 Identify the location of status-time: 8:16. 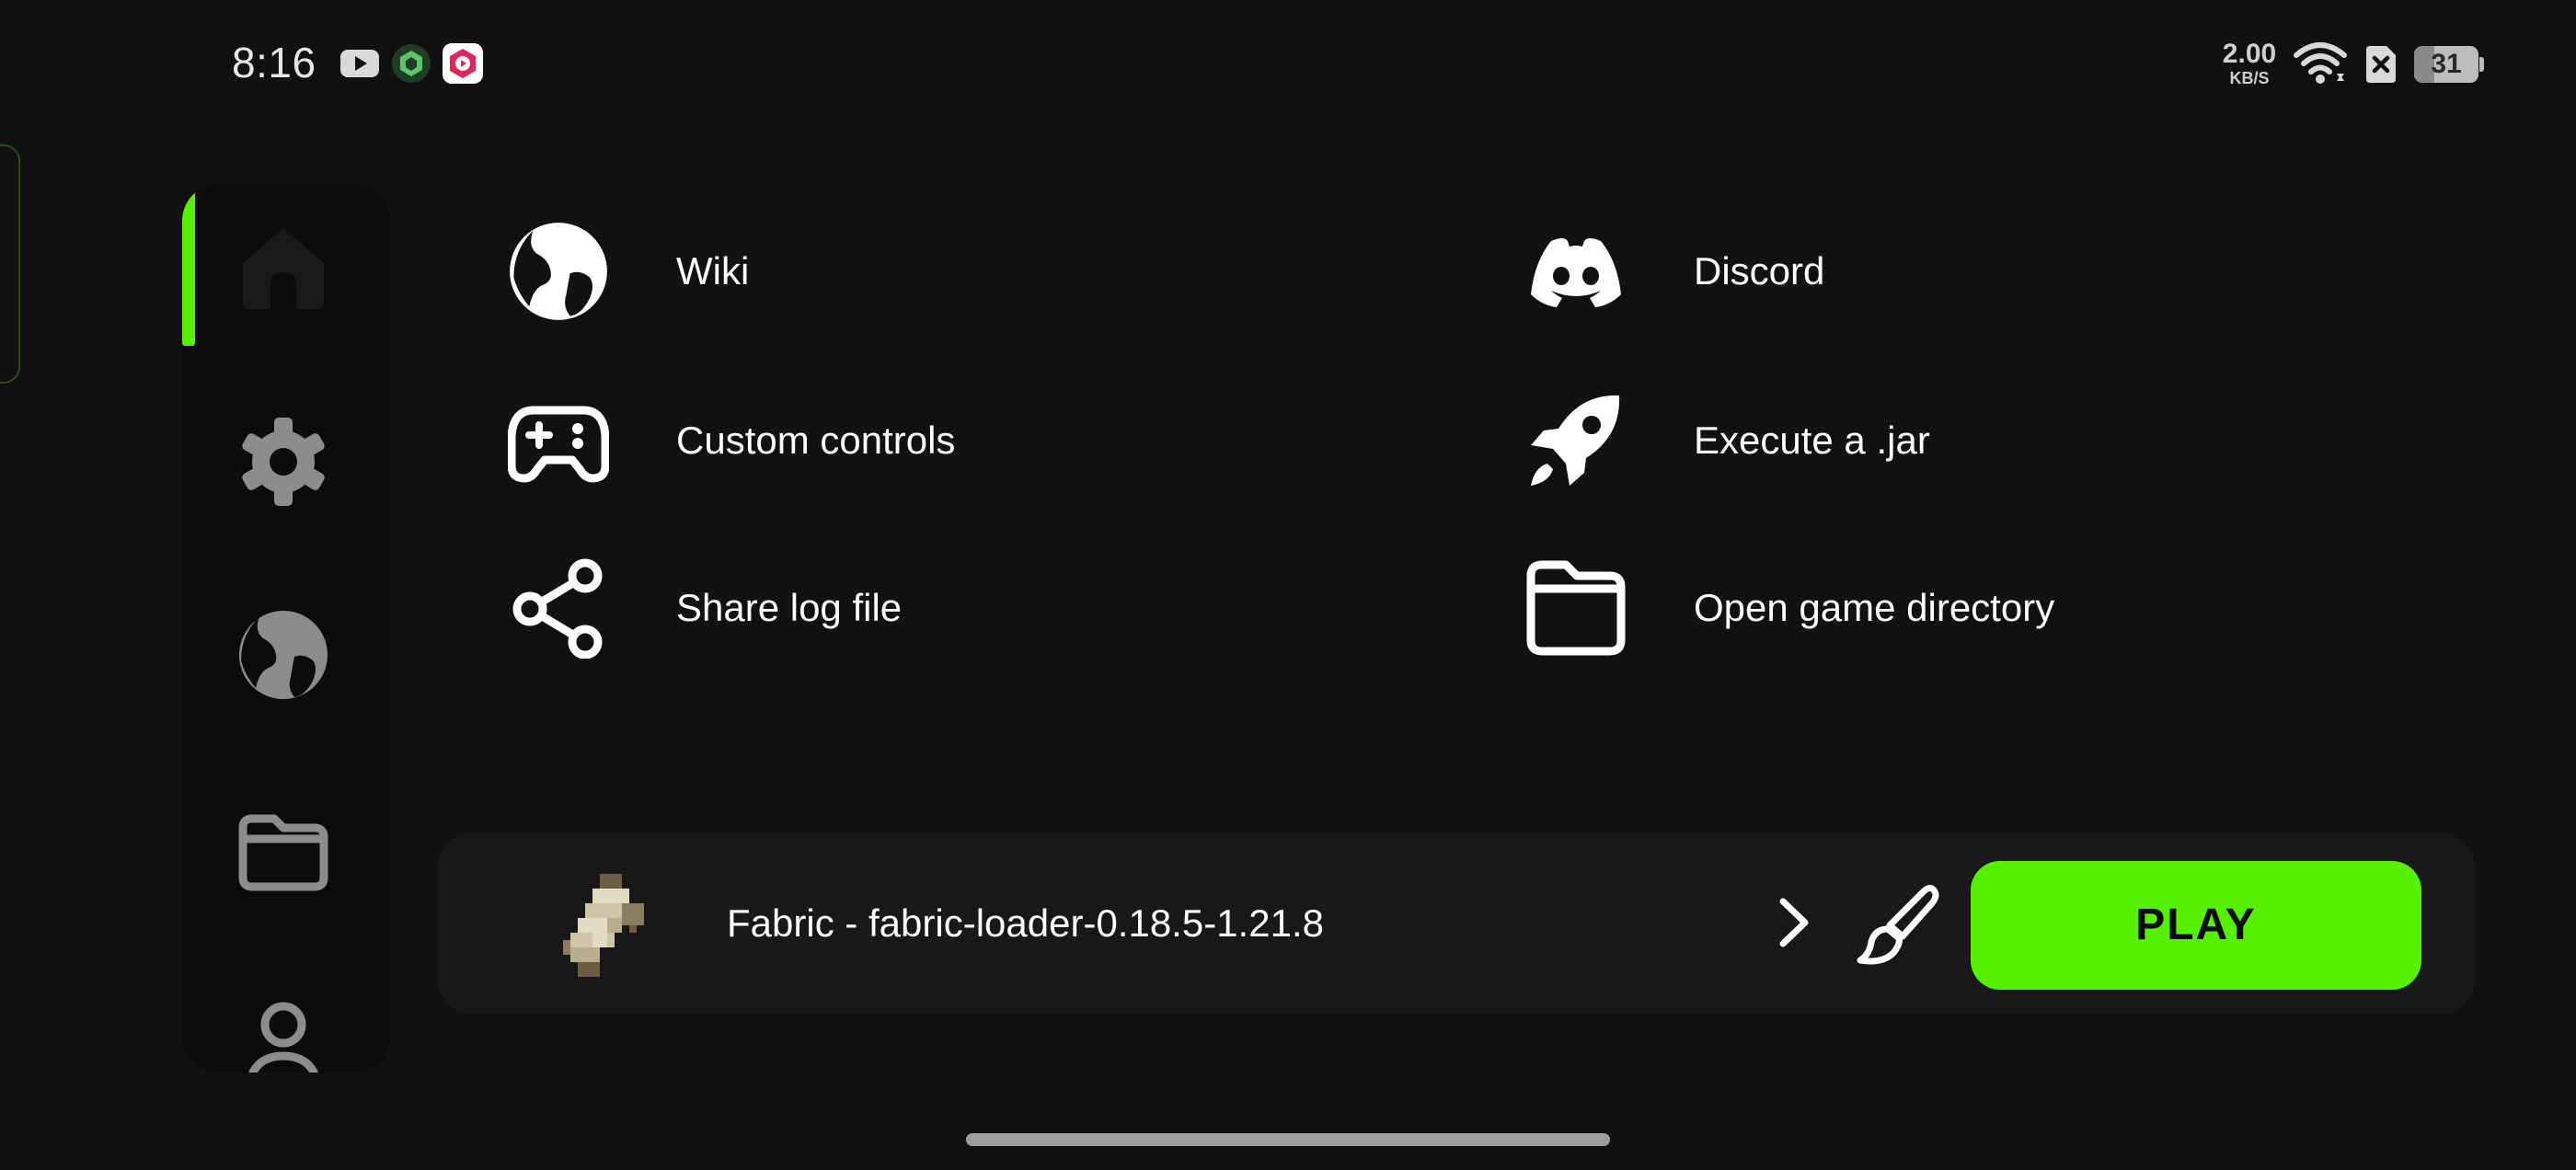
(274, 62).